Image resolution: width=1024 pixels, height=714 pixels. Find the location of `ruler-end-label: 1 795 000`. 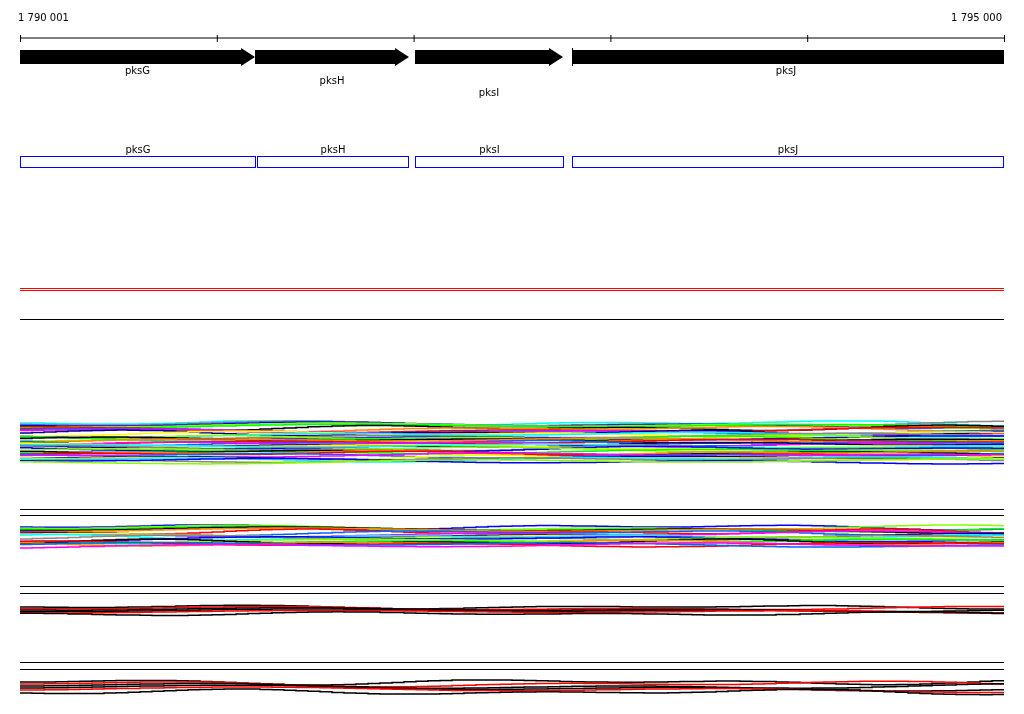

ruler-end-label: 1 795 000 is located at coordinates (976, 19).